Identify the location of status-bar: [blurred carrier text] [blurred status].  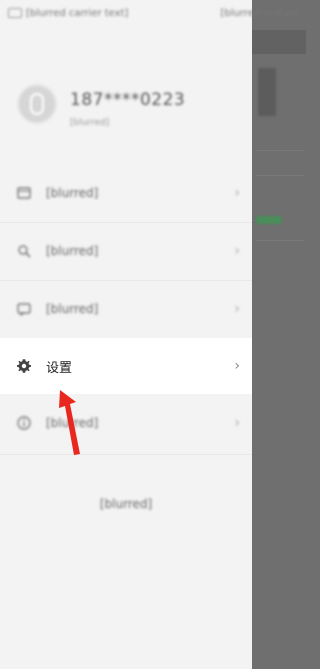
(153, 13).